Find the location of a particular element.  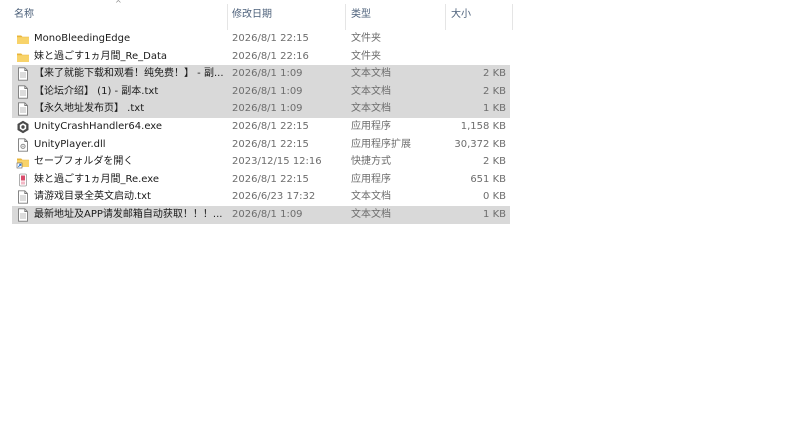

column-header-bar: ^ 名称 修改日期 类型 大小 is located at coordinates (256, 15).